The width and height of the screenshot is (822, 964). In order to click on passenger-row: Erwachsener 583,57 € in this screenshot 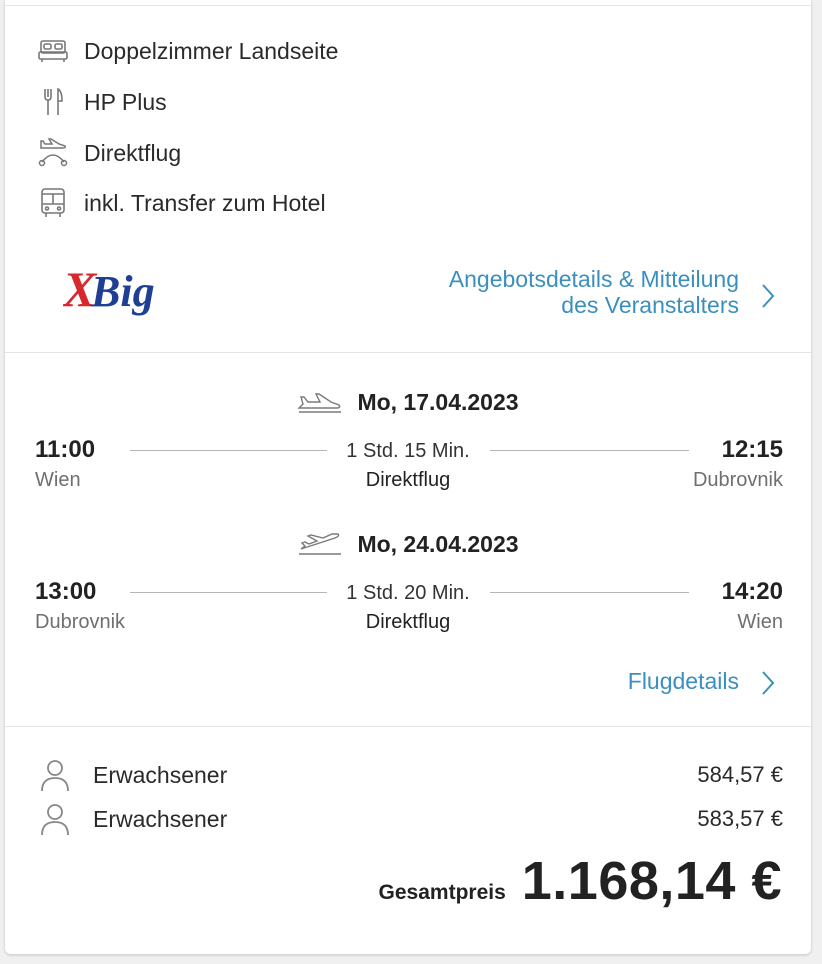, I will do `click(411, 819)`.